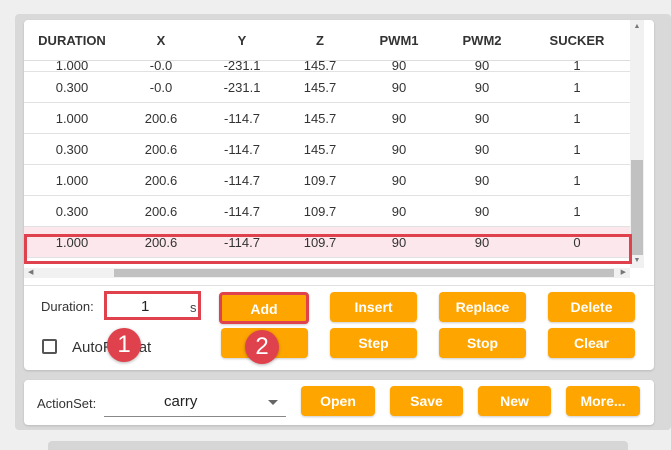 The image size is (671, 450). What do you see at coordinates (514, 401) in the screenshot?
I see `new-button: New` at bounding box center [514, 401].